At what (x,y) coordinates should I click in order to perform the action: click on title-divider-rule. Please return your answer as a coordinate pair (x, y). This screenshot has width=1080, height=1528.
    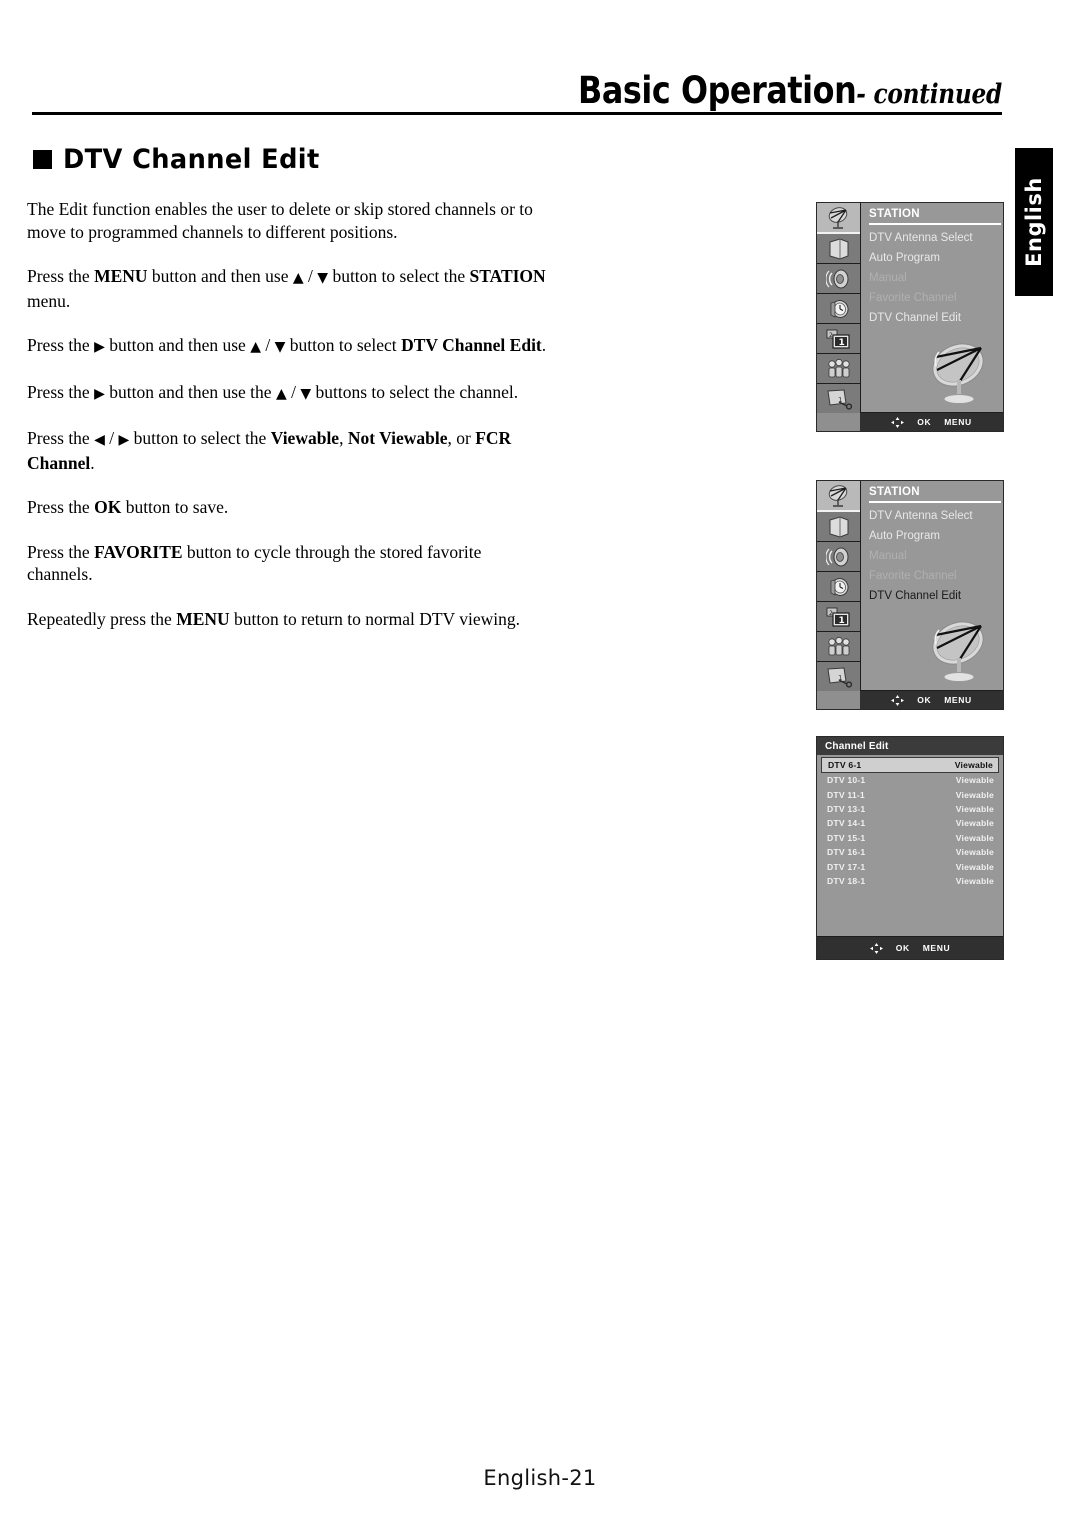
    Looking at the image, I should click on (517, 113).